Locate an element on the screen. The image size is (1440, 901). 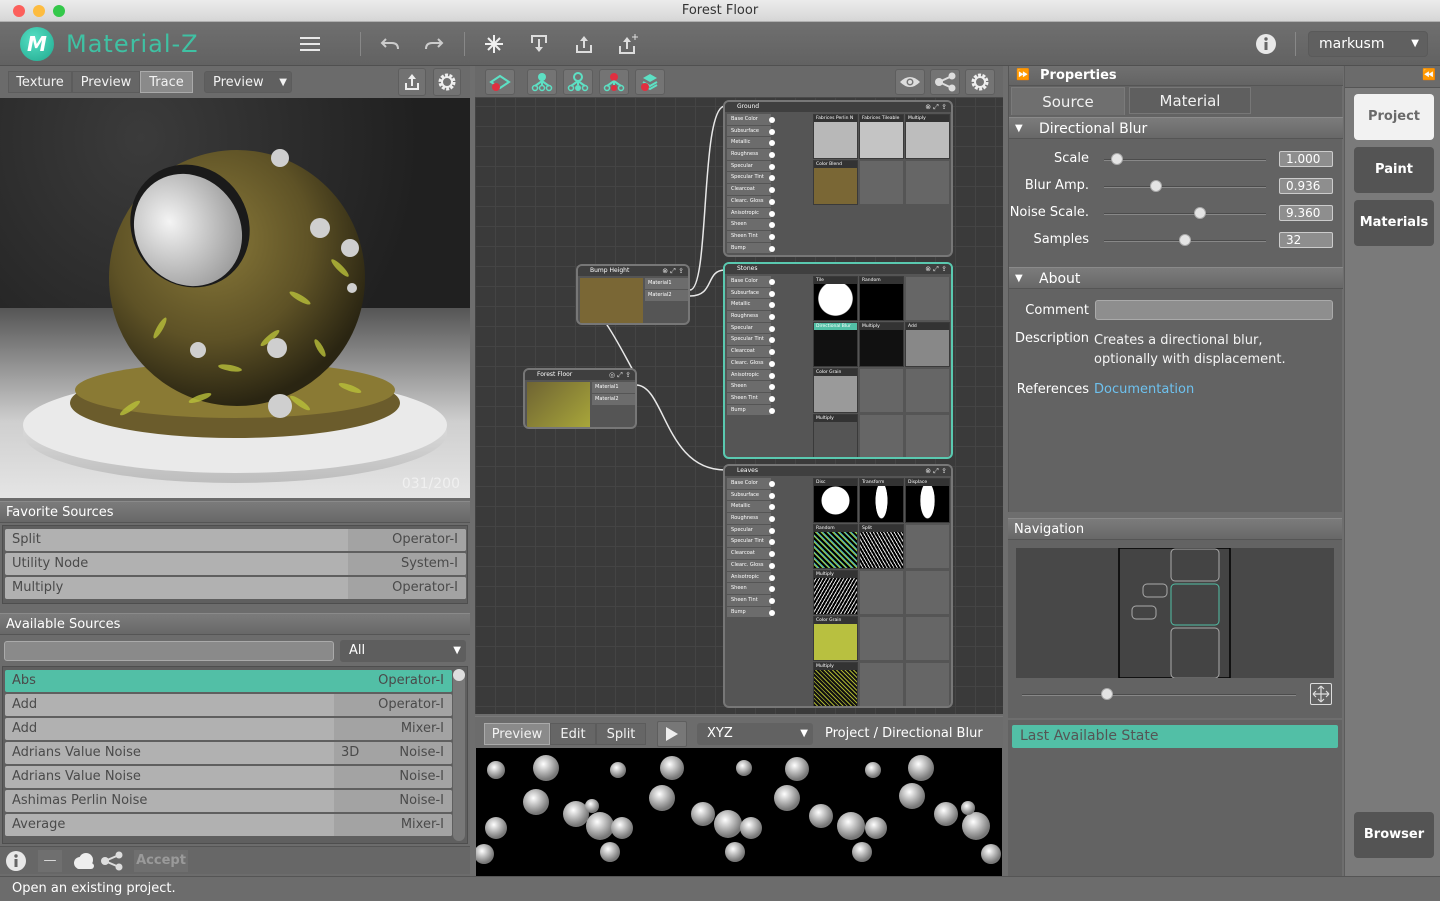
favorite-item: Utility Node System-I is located at coordinates (235, 564).